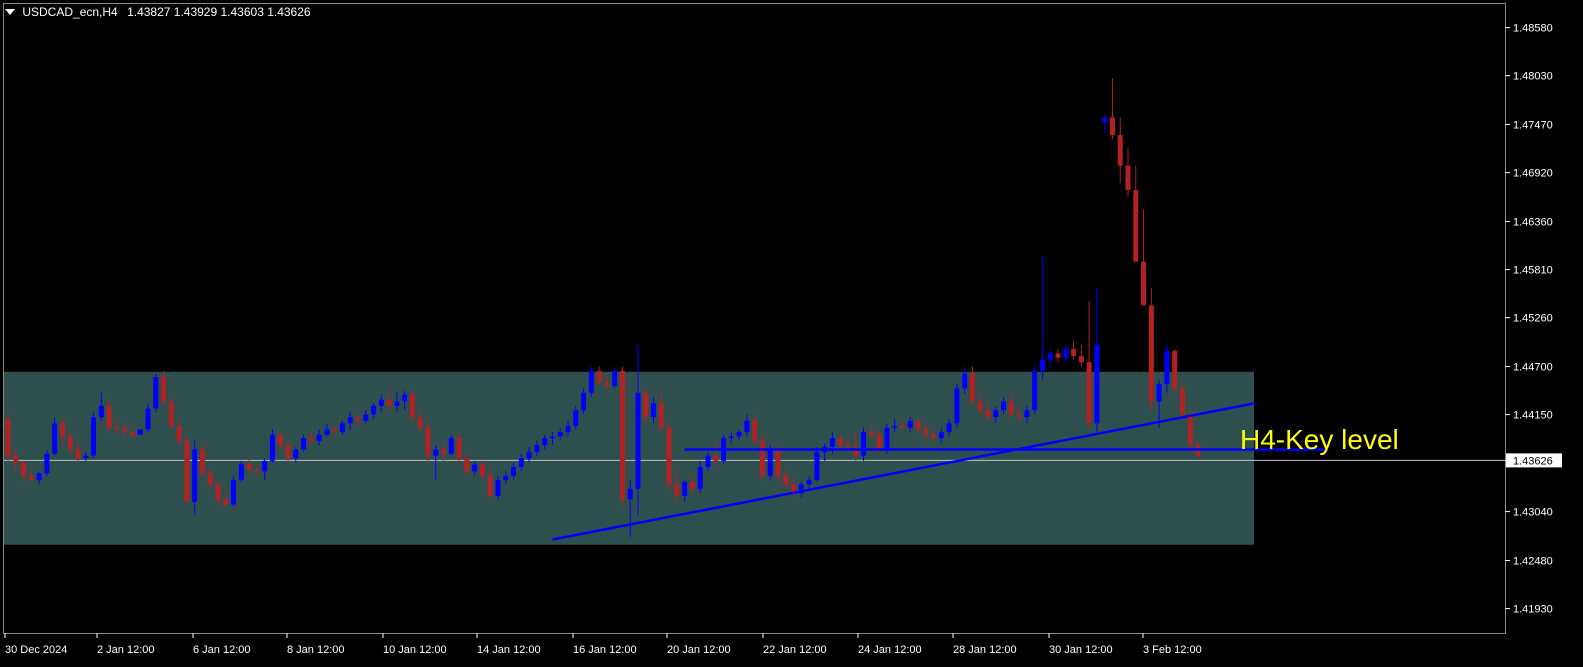 The width and height of the screenshot is (1583, 667). Describe the element at coordinates (605, 650) in the screenshot. I see `x-tick-label: 16 Jan 12:00` at that location.